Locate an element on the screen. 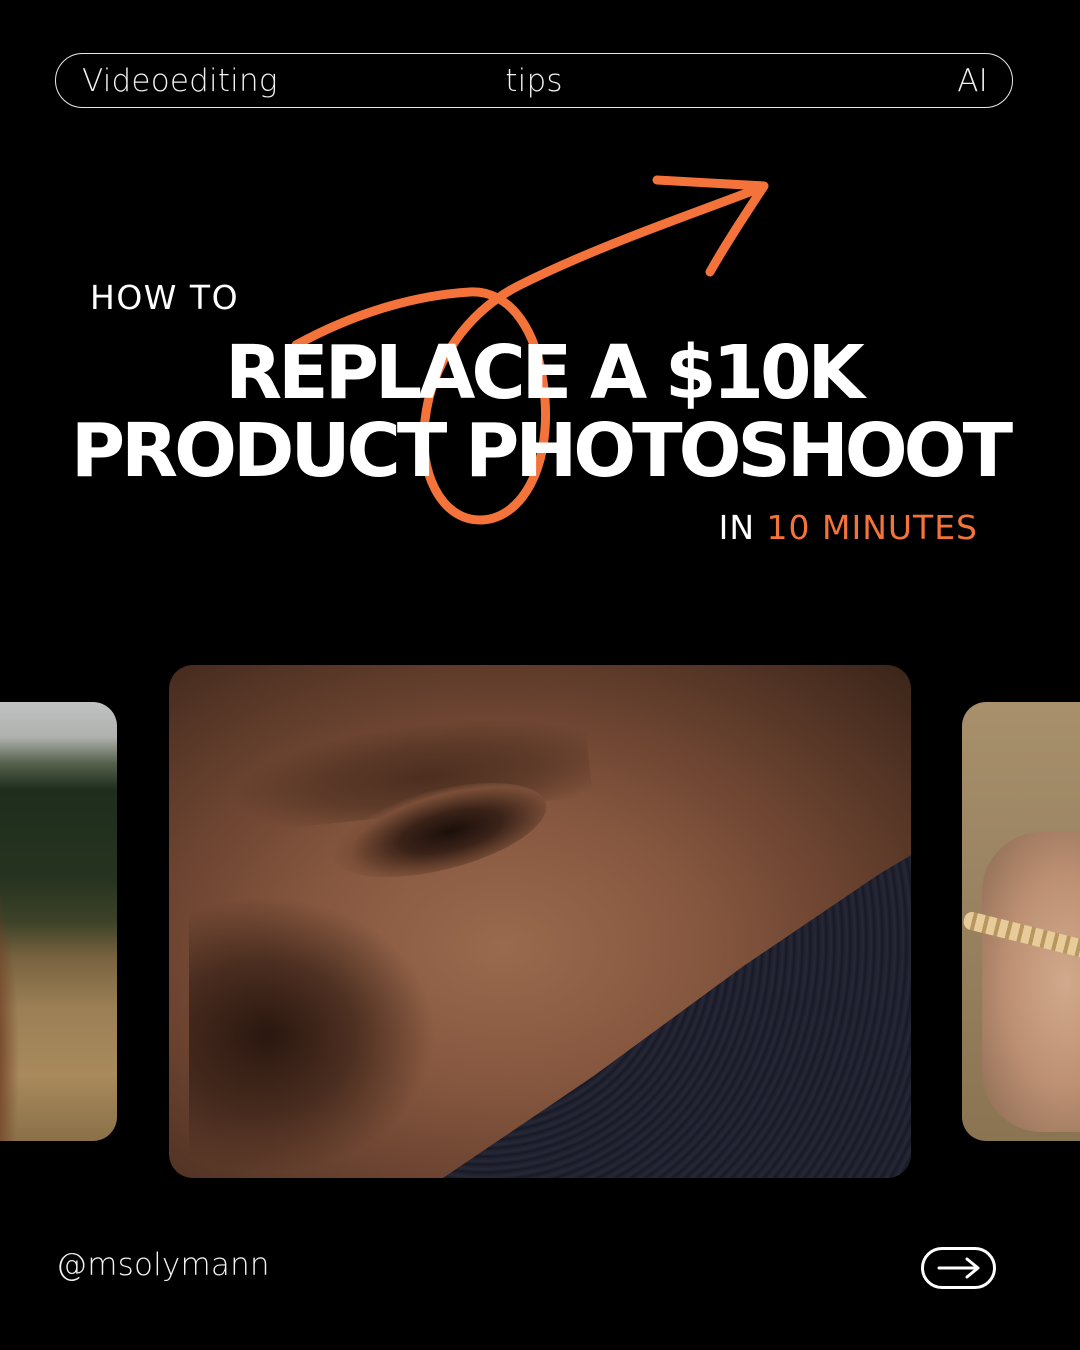 Image resolution: width=1080 pixels, height=1350 pixels. photo-woman-field is located at coordinates (58, 921).